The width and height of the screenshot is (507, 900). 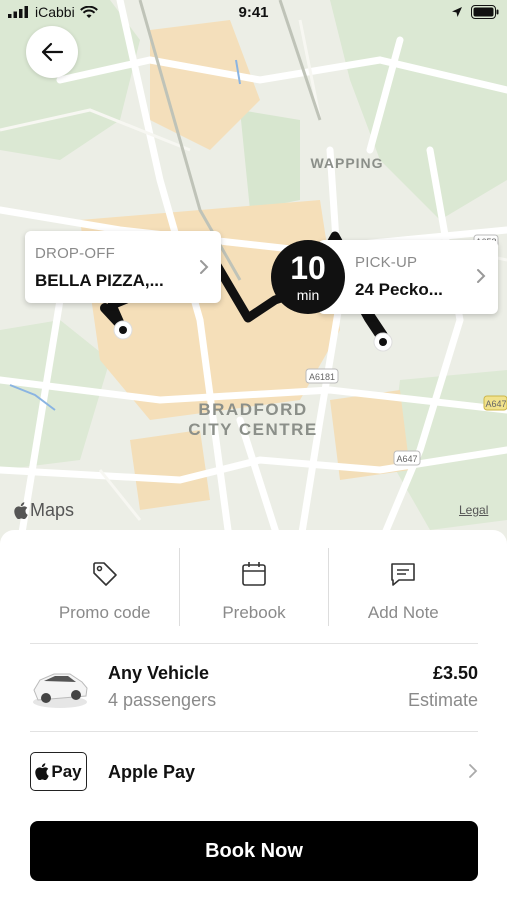 I want to click on vehicle-price: £3.50, so click(x=455, y=673).